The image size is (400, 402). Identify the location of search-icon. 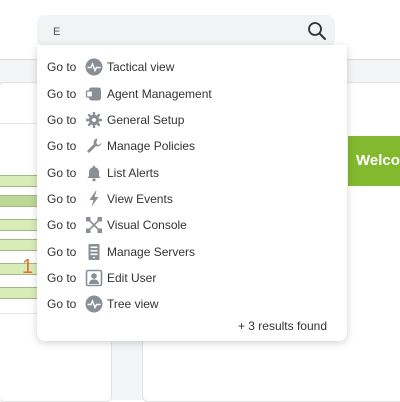
(317, 31).